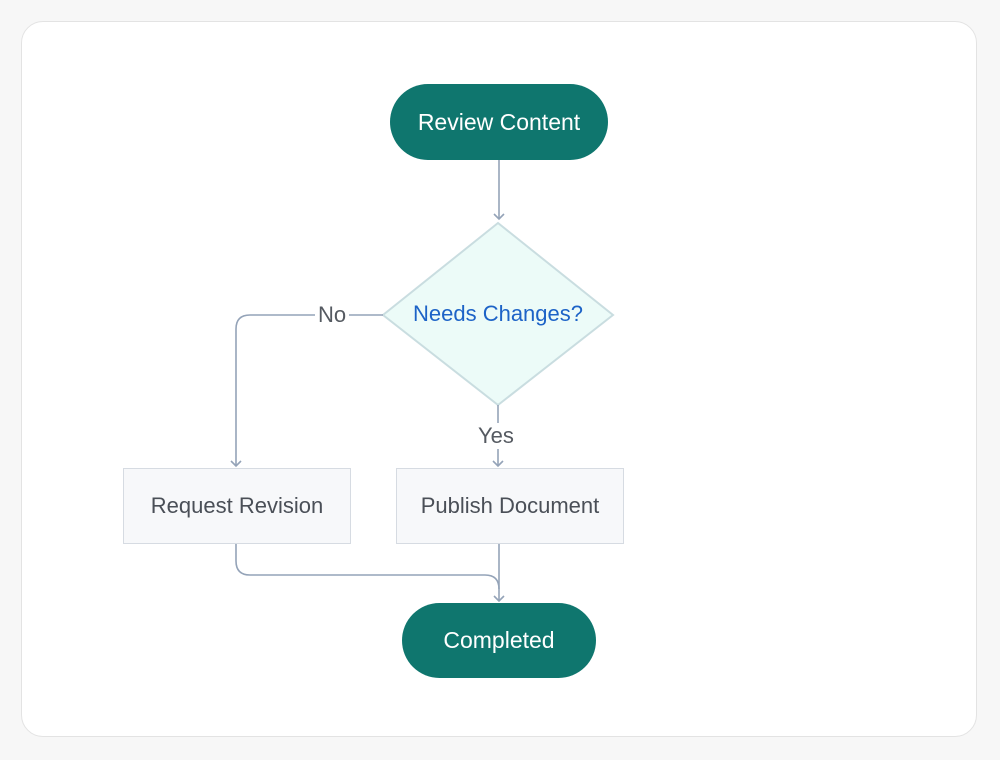  I want to click on request-revision-label: Request Revision, so click(237, 505).